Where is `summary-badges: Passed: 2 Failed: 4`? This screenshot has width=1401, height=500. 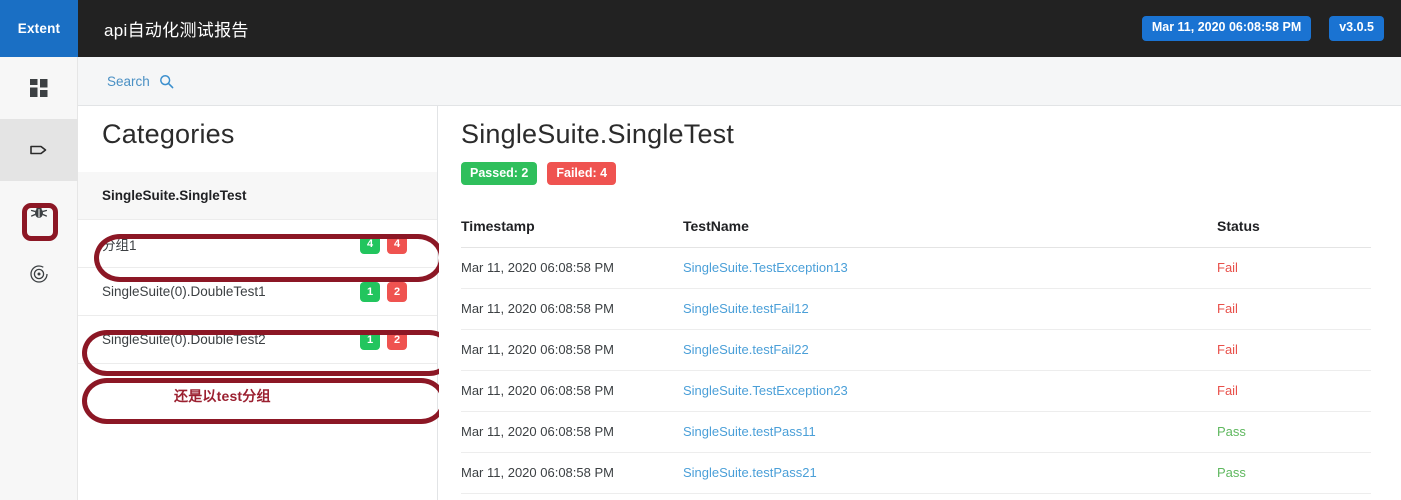 summary-badges: Passed: 2 Failed: 4 is located at coordinates (539, 173).